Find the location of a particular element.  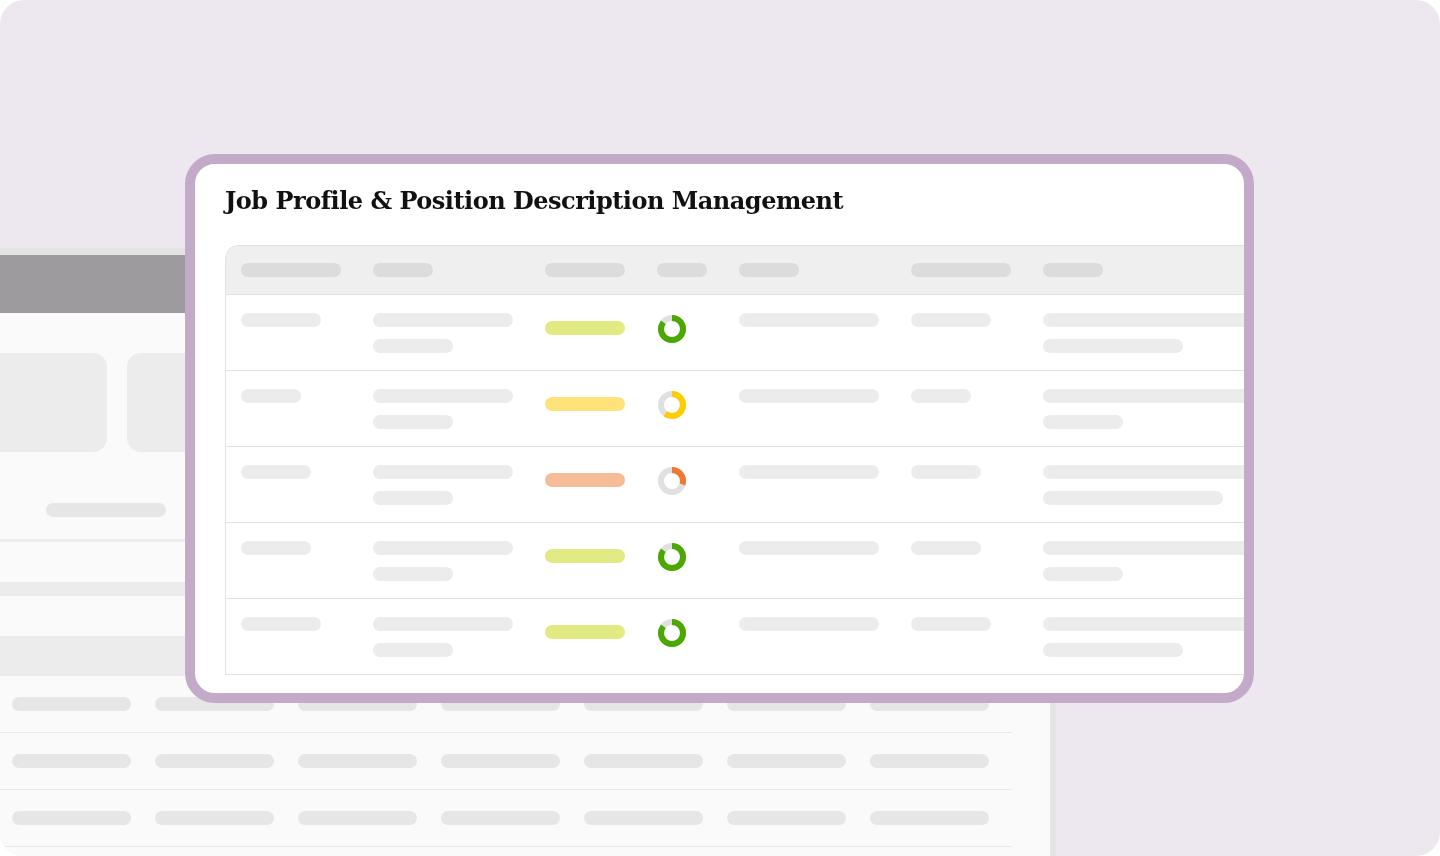

card-title: Job Profile & Position Description Management is located at coordinates (535, 200).